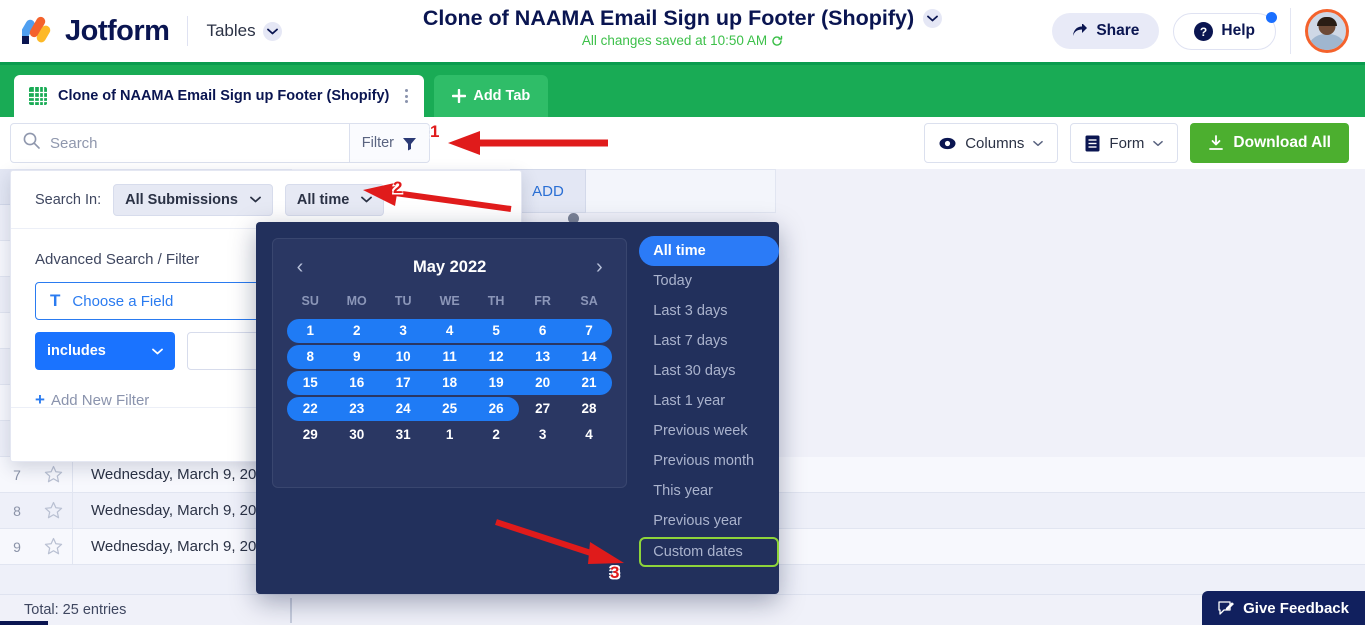  Describe the element at coordinates (388, 143) in the screenshot. I see `filter-button: Filter` at that location.